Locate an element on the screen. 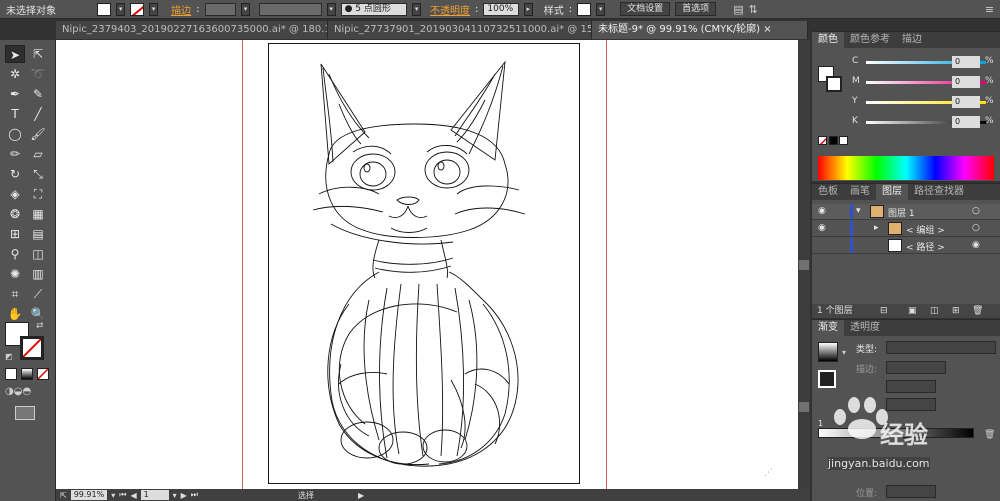 The width and height of the screenshot is (1000, 501). resize-grip-icon: ⋰ is located at coordinates (768, 473).